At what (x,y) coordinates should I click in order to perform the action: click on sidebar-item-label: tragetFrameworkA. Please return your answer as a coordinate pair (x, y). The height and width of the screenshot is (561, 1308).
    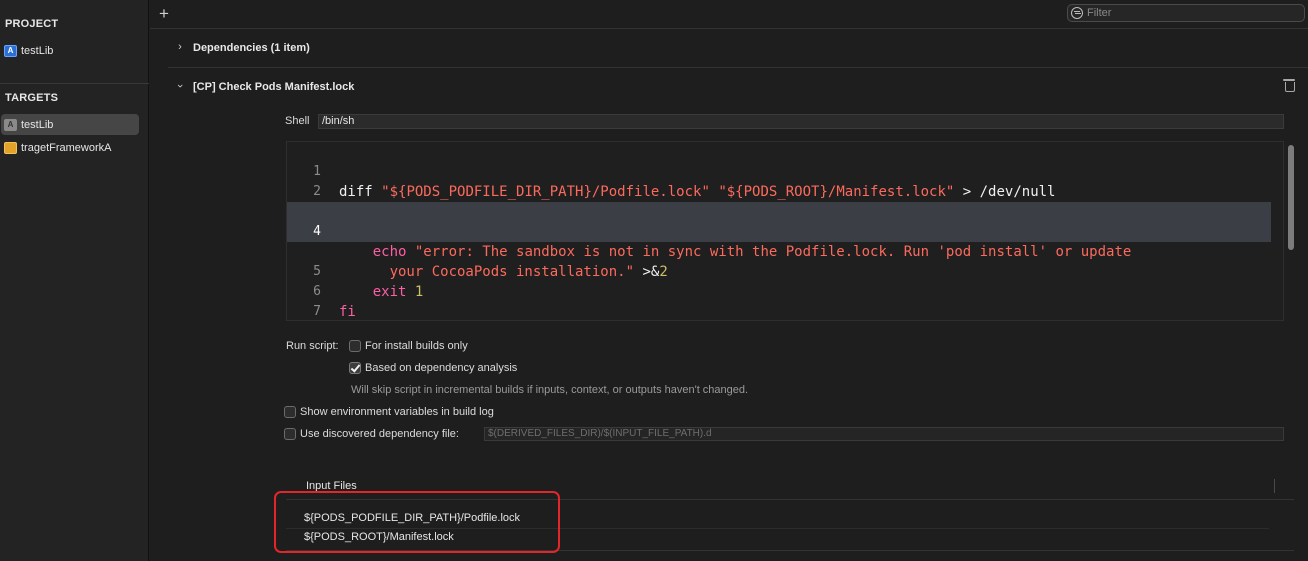
    Looking at the image, I should click on (66, 147).